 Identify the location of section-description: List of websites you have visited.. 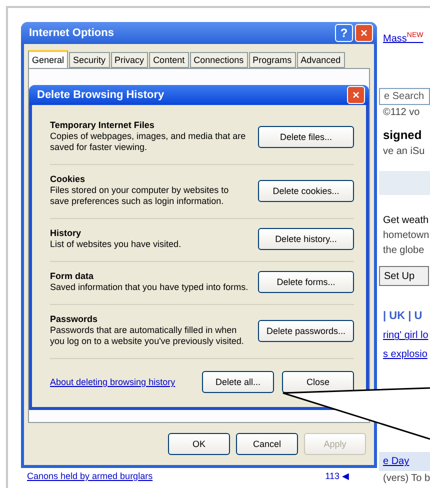
(116, 244).